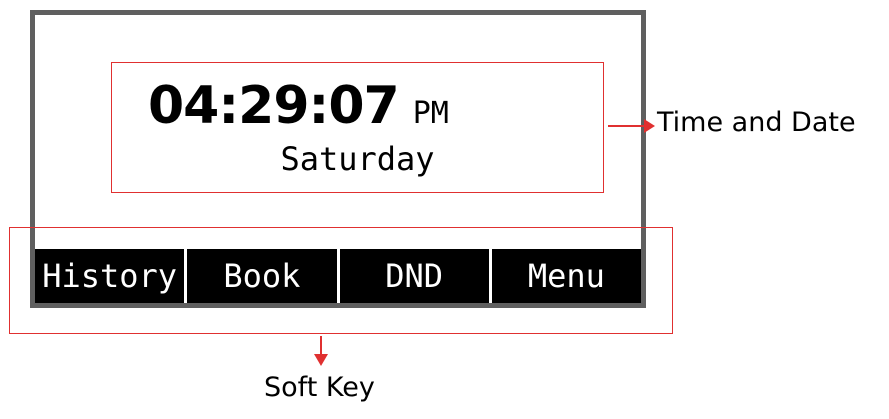 The image size is (889, 419). I want to click on arrow-right-icon, so click(649, 126).